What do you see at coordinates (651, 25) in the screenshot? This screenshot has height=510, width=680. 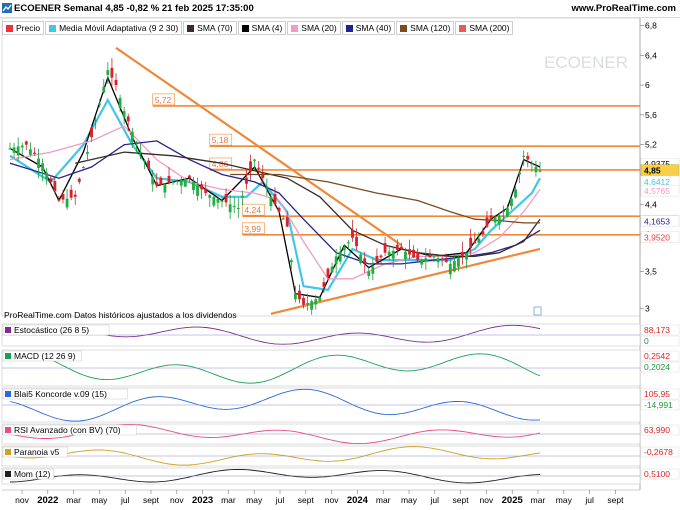 I see `y-tick-label: 6,8` at bounding box center [651, 25].